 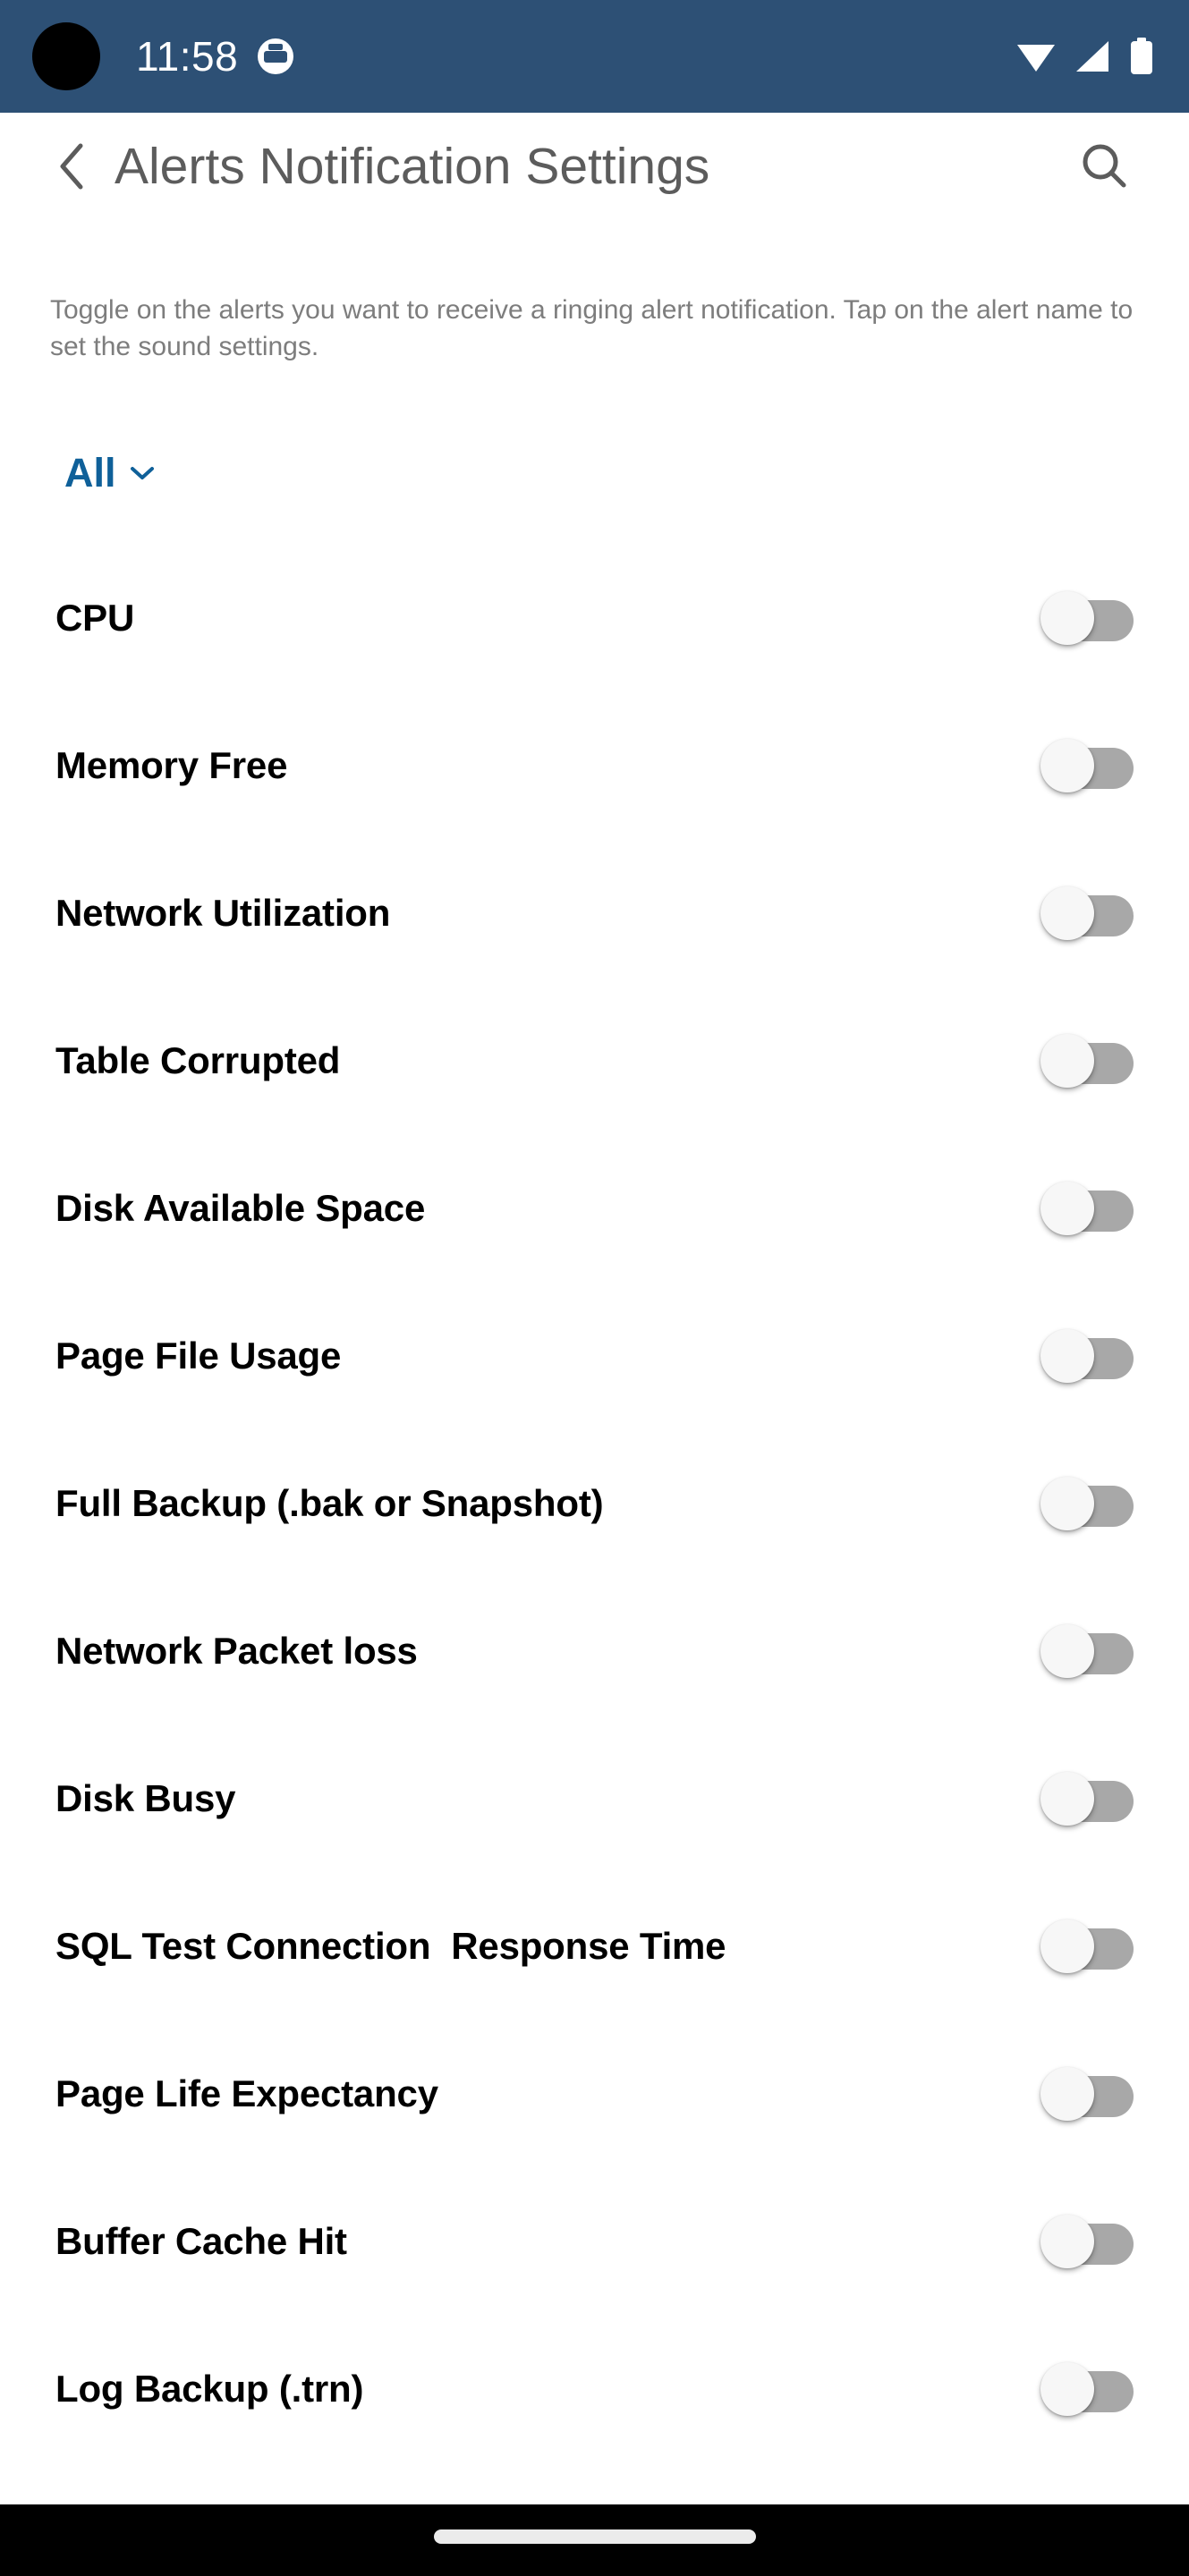 I want to click on alert-row: Buffer Cache Hit, so click(x=594, y=2241).